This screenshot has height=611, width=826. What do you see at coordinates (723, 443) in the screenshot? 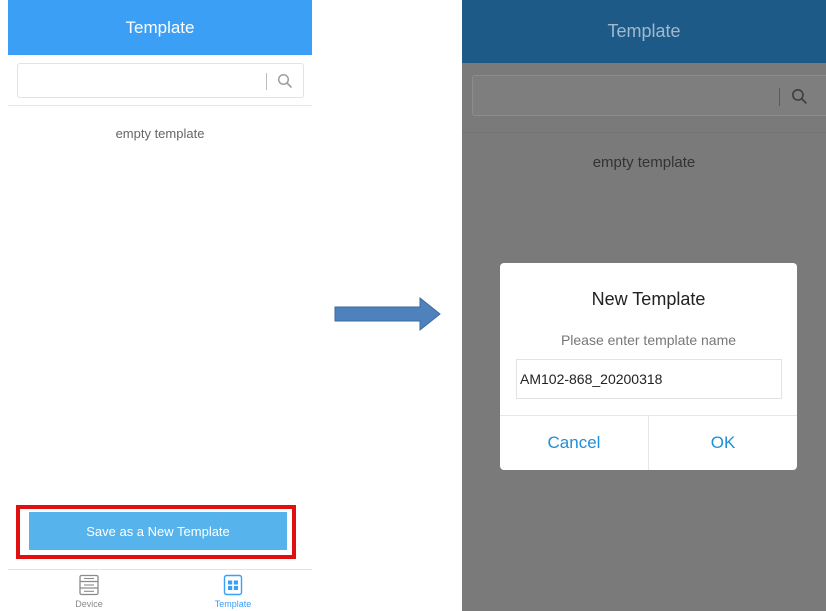
I see `ok-button: OK` at bounding box center [723, 443].